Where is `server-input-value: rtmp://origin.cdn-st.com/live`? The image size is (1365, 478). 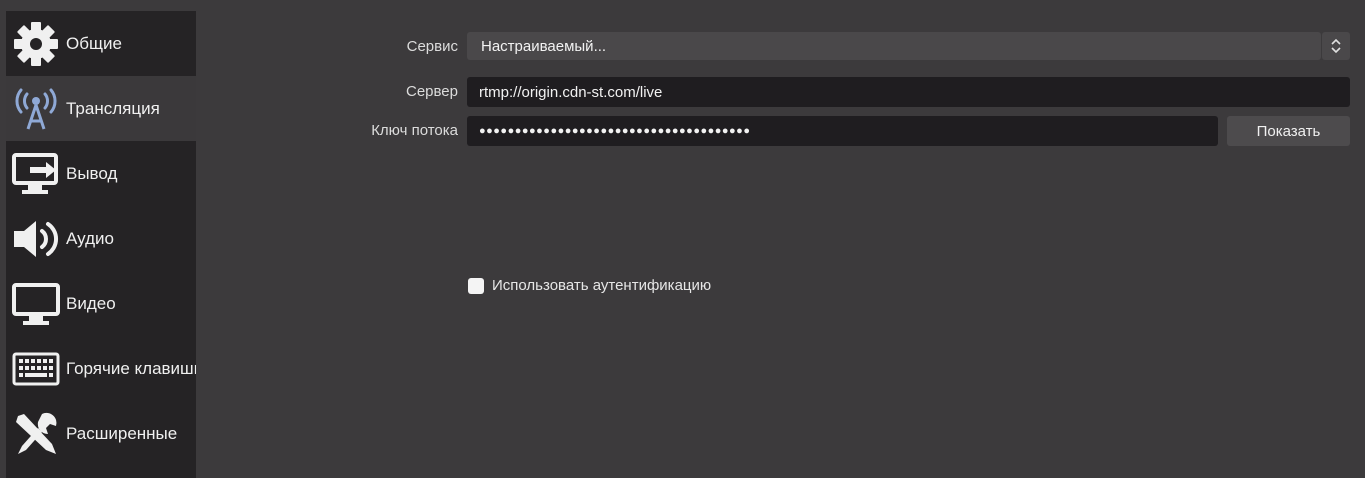 server-input-value: rtmp://origin.cdn-st.com/live is located at coordinates (571, 92).